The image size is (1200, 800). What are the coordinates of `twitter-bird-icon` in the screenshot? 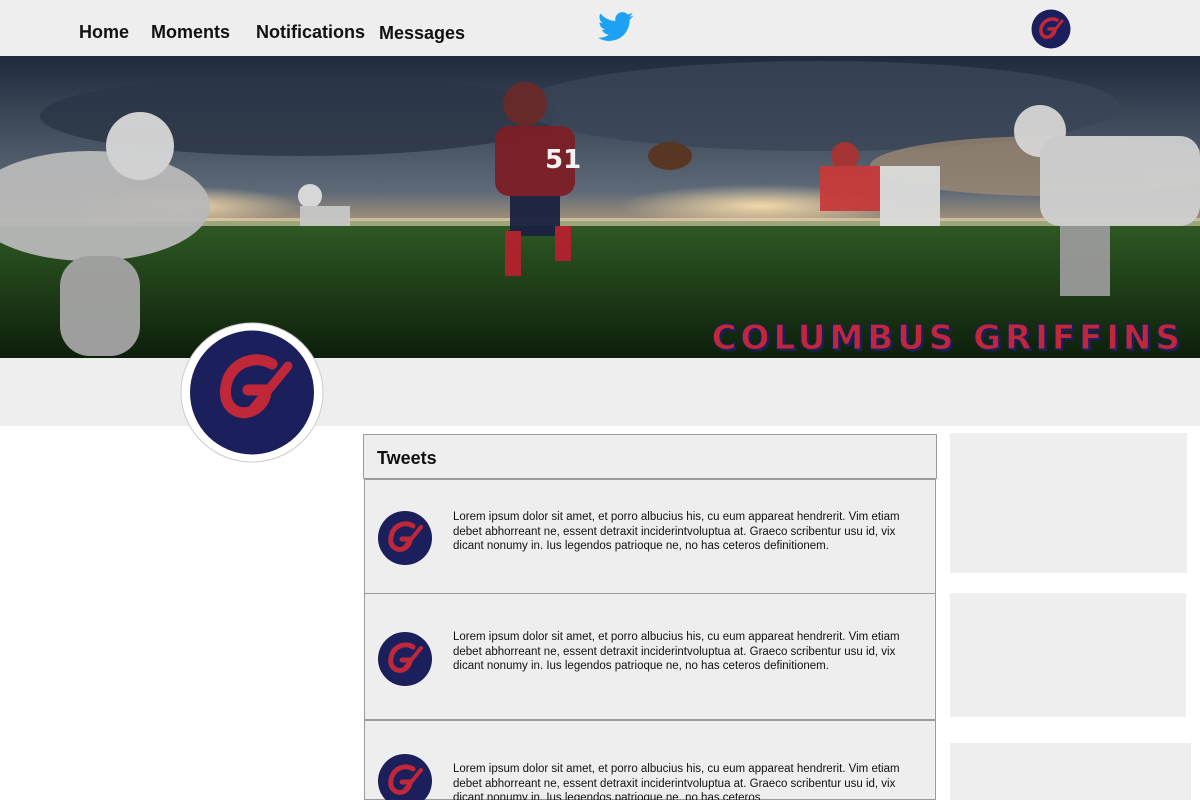 It's located at (616, 27).